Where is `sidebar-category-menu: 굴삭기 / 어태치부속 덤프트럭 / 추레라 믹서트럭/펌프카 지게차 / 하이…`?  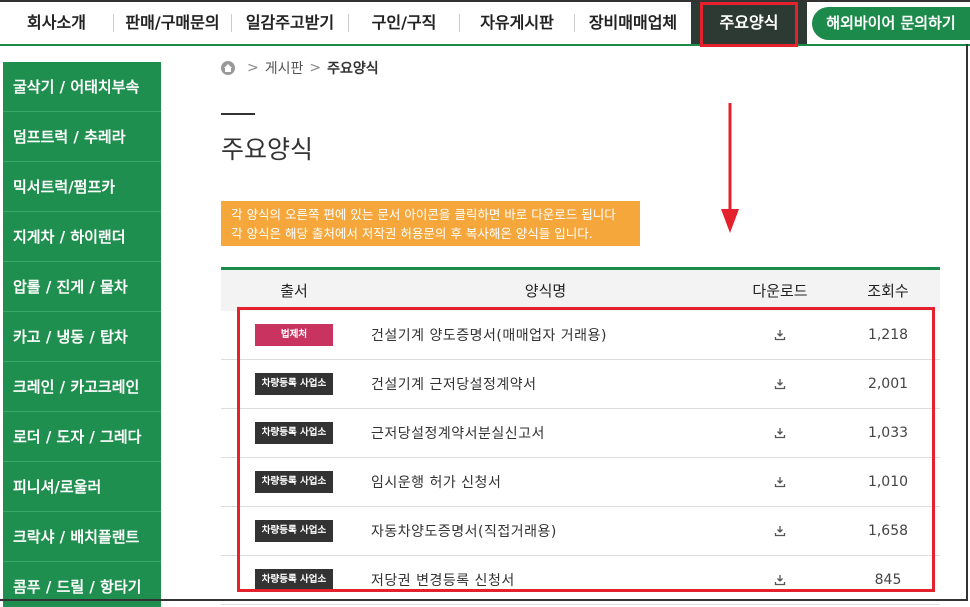
sidebar-category-menu: 굴삭기 / 어태치부속 덤프트럭 / 추레라 믹서트럭/펌프카 지게차 / 하이… is located at coordinates (82, 334).